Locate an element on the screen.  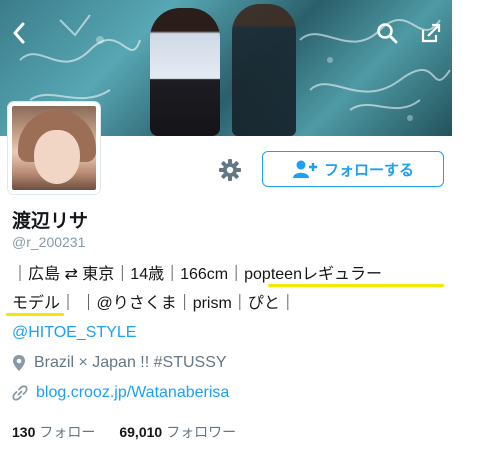
avatar-face is located at coordinates (57, 157).